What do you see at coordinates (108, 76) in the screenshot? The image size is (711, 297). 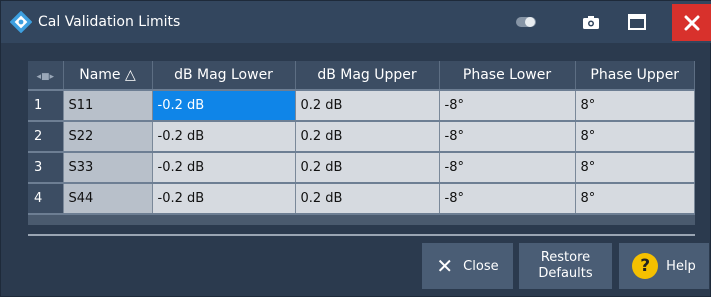 I see `column-header-name: Name △` at bounding box center [108, 76].